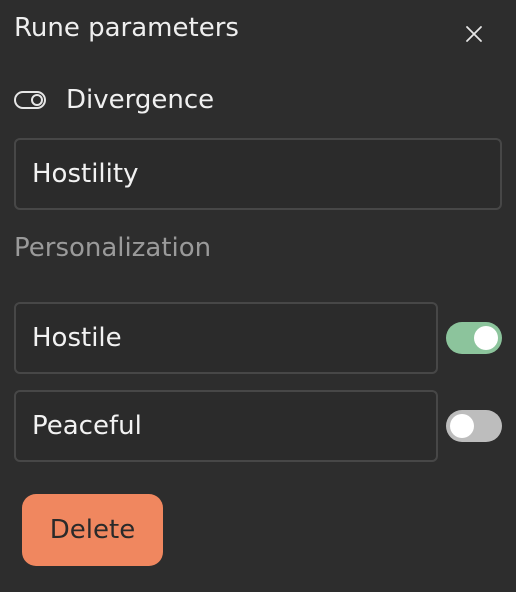  Describe the element at coordinates (126, 28) in the screenshot. I see `panel-title: Rune parameters` at that location.